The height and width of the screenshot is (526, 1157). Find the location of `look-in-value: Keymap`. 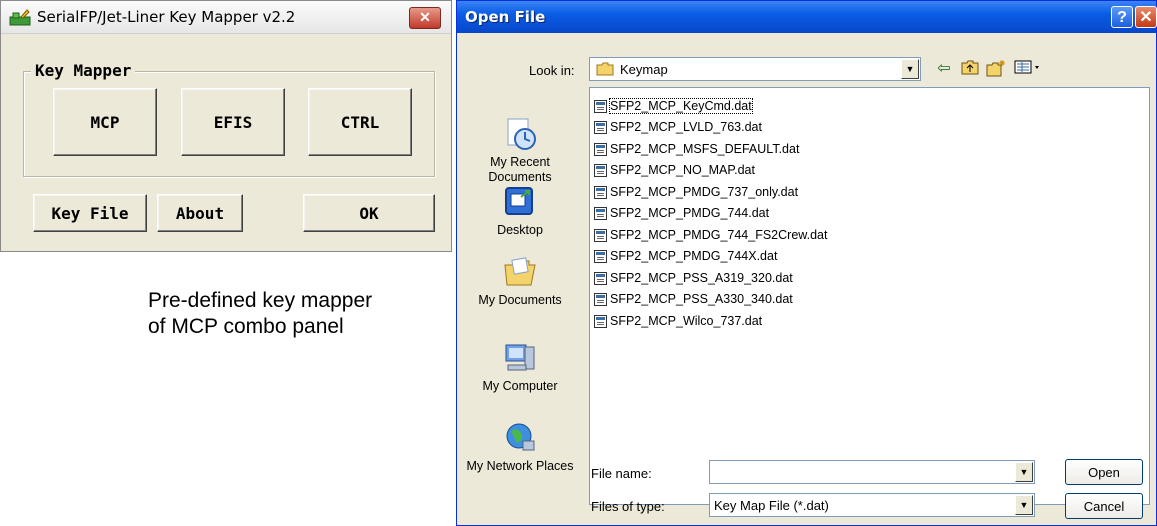

look-in-value: Keymap is located at coordinates (644, 69).